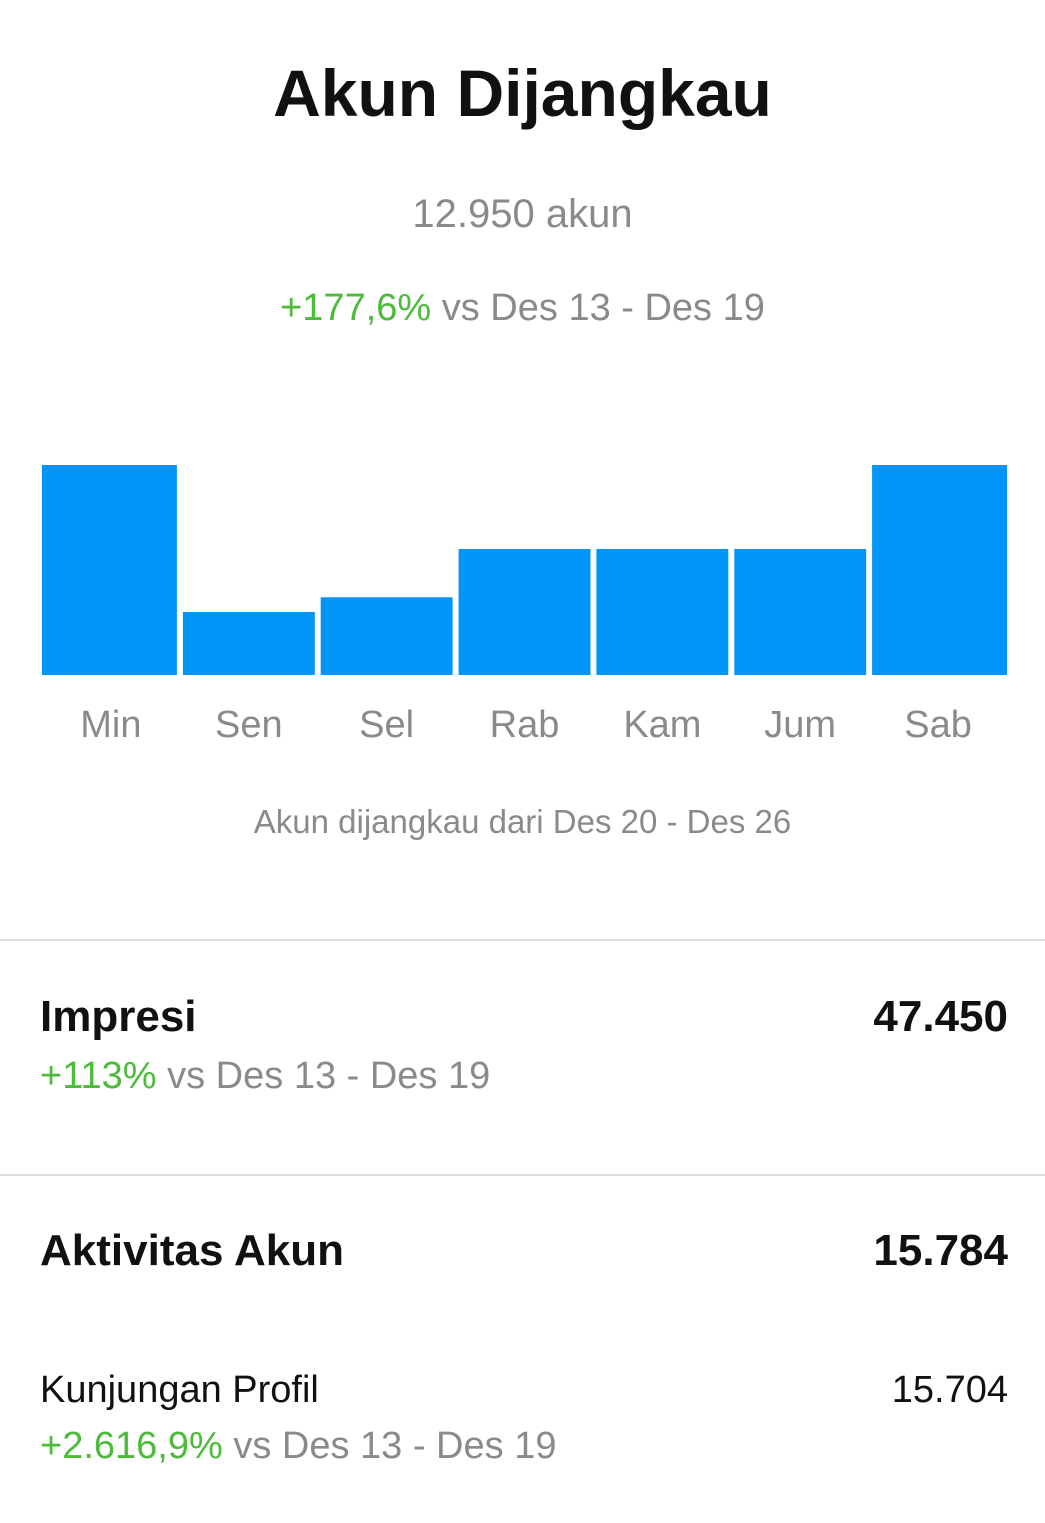  I want to click on bar-kam, so click(662, 612).